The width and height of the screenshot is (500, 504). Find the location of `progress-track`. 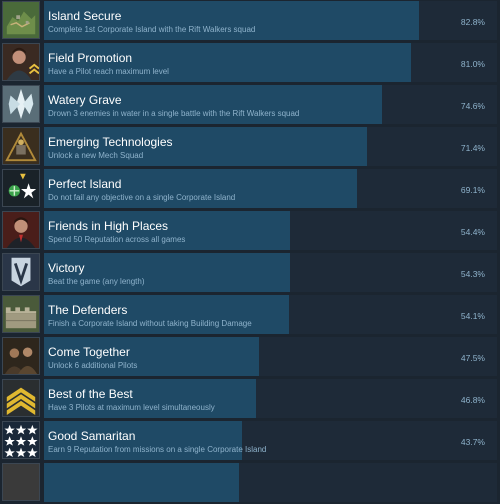

progress-track is located at coordinates (270, 482).